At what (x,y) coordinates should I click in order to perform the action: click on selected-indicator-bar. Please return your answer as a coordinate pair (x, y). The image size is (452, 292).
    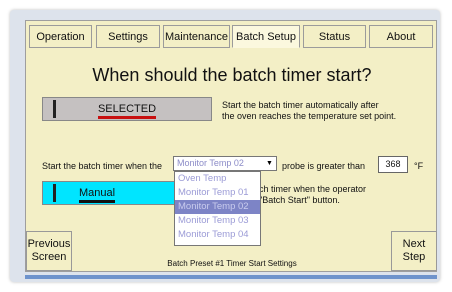
    Looking at the image, I should click on (127, 117).